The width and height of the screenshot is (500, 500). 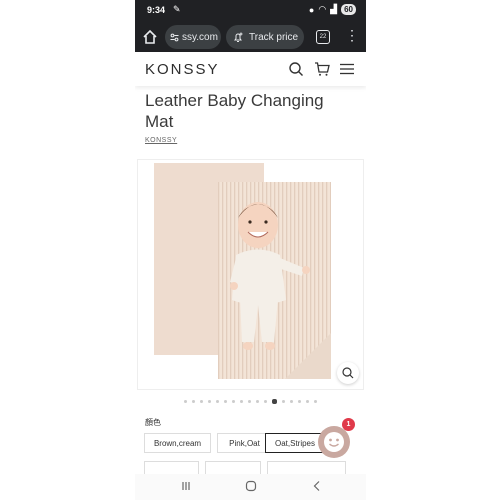 I want to click on brand-link: KONSSY, so click(x=161, y=140).